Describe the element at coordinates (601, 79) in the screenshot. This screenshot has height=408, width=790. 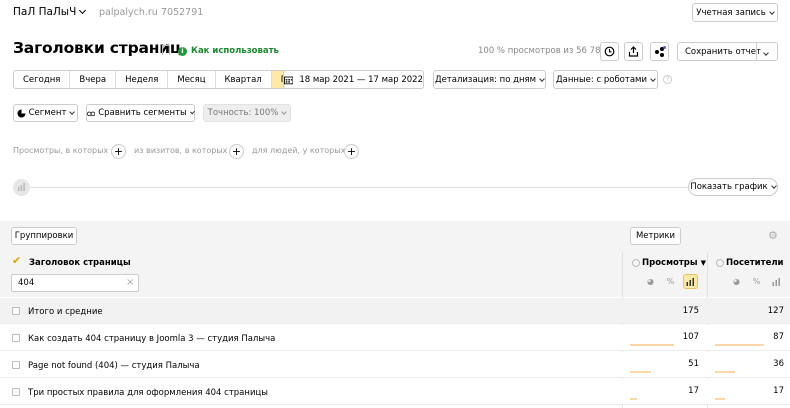
I see `data-filter-label: Данные: с роботами` at that location.